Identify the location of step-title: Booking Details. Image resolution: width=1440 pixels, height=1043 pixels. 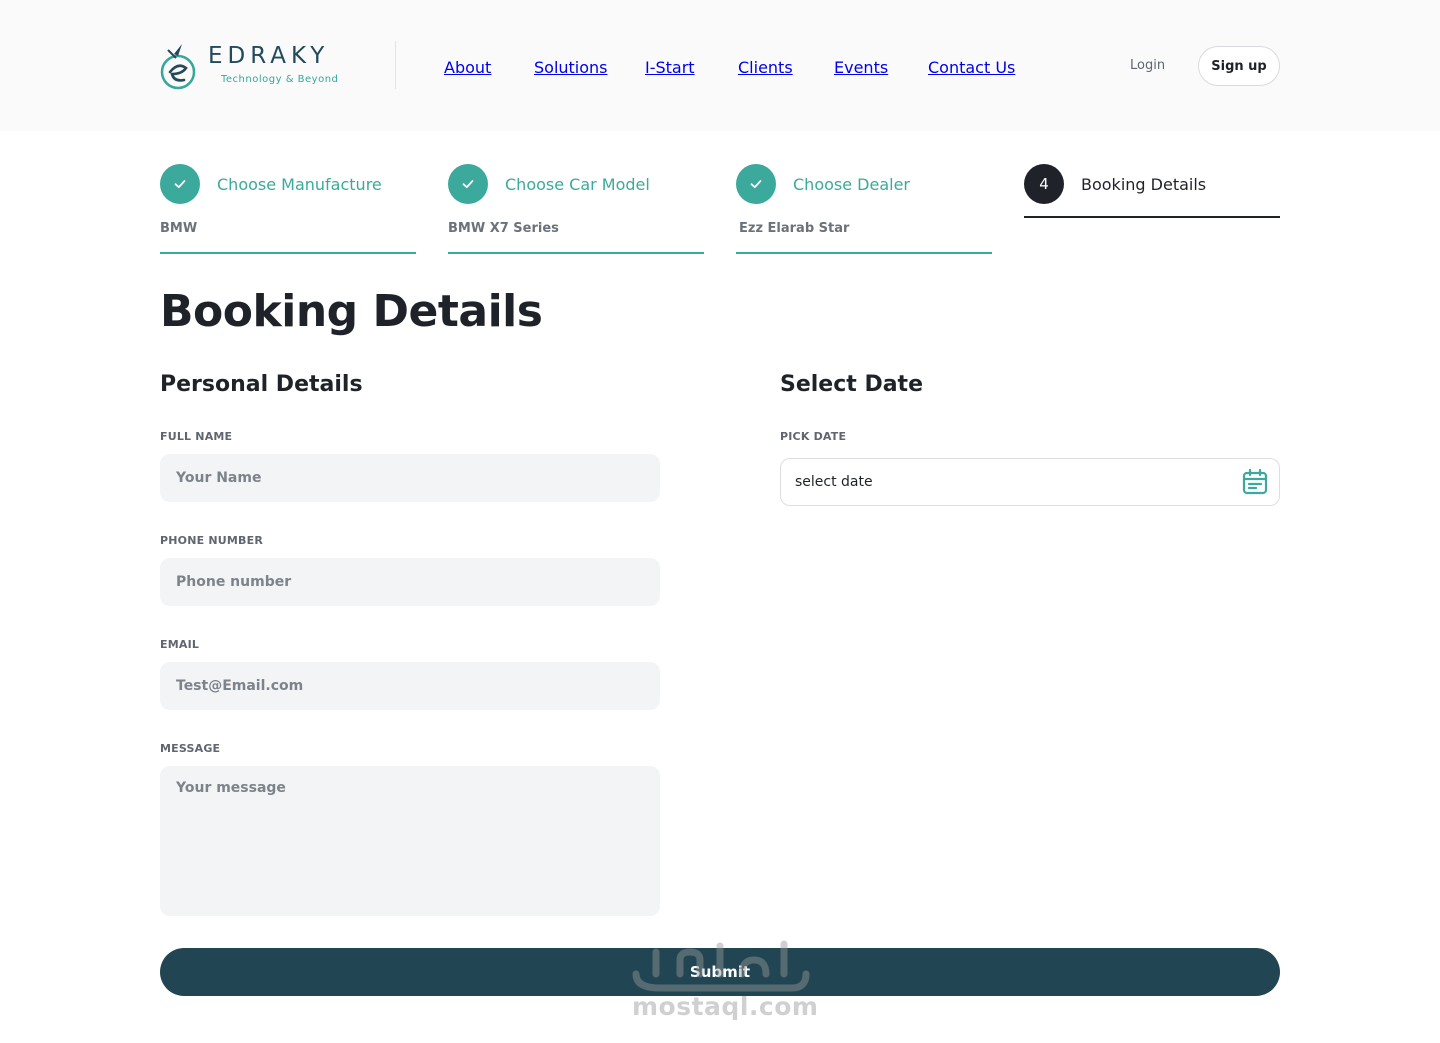
(1144, 184).